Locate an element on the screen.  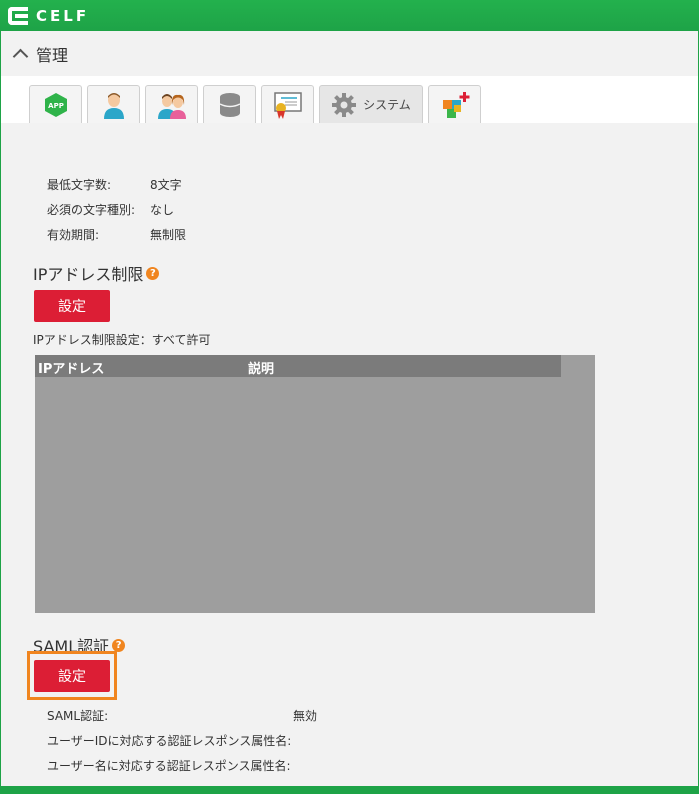
saml-auth-value: 無効 is located at coordinates (305, 716).